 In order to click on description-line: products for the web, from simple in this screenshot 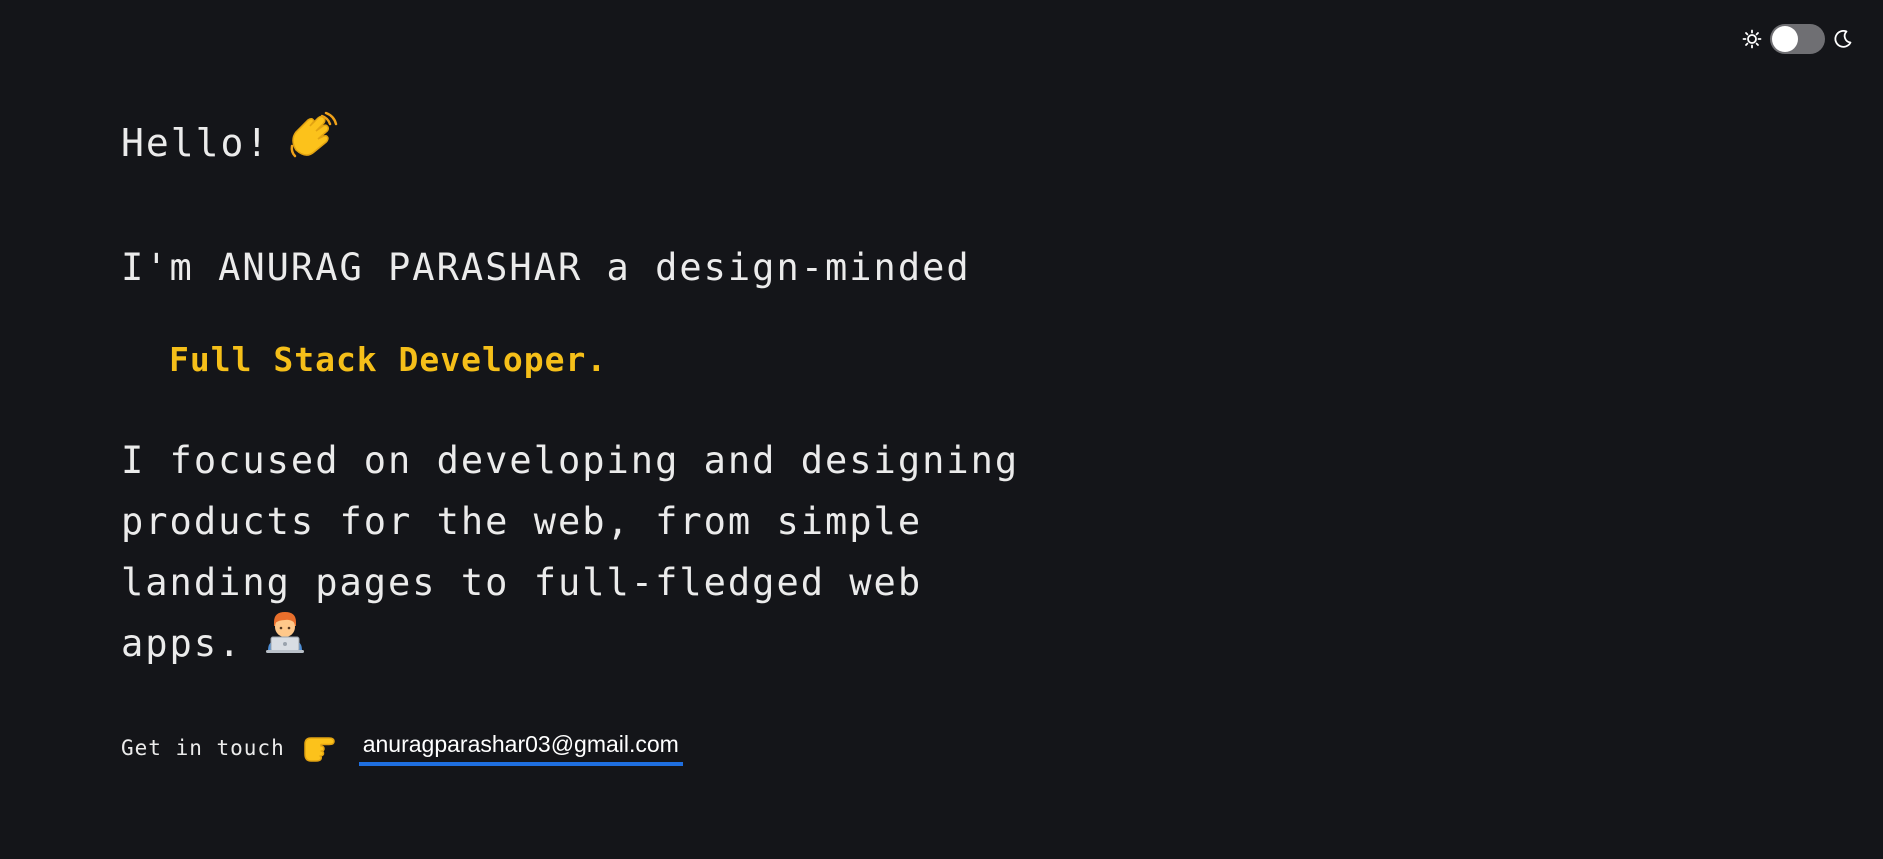, I will do `click(522, 521)`.